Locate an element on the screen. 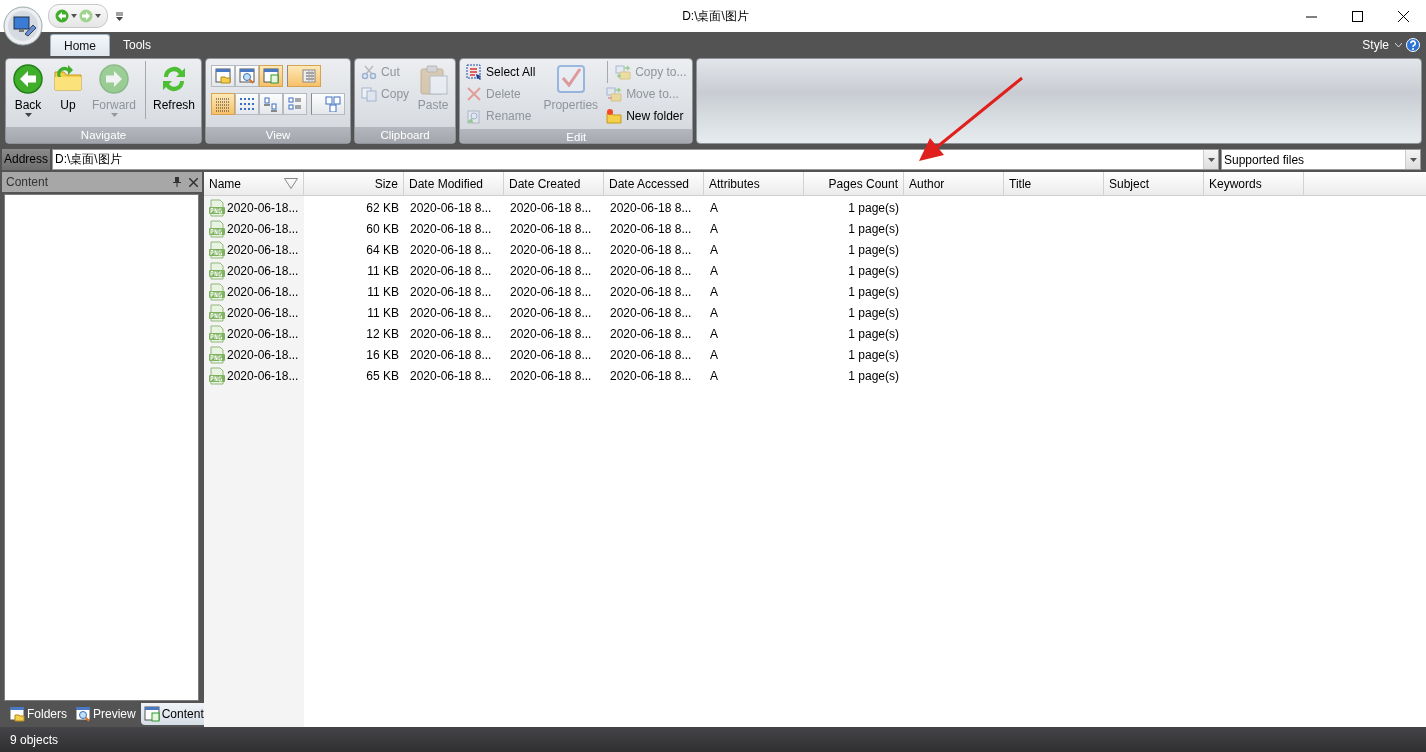 Image resolution: width=1426 pixels, height=752 pixels. delete-icon is located at coordinates (474, 94).